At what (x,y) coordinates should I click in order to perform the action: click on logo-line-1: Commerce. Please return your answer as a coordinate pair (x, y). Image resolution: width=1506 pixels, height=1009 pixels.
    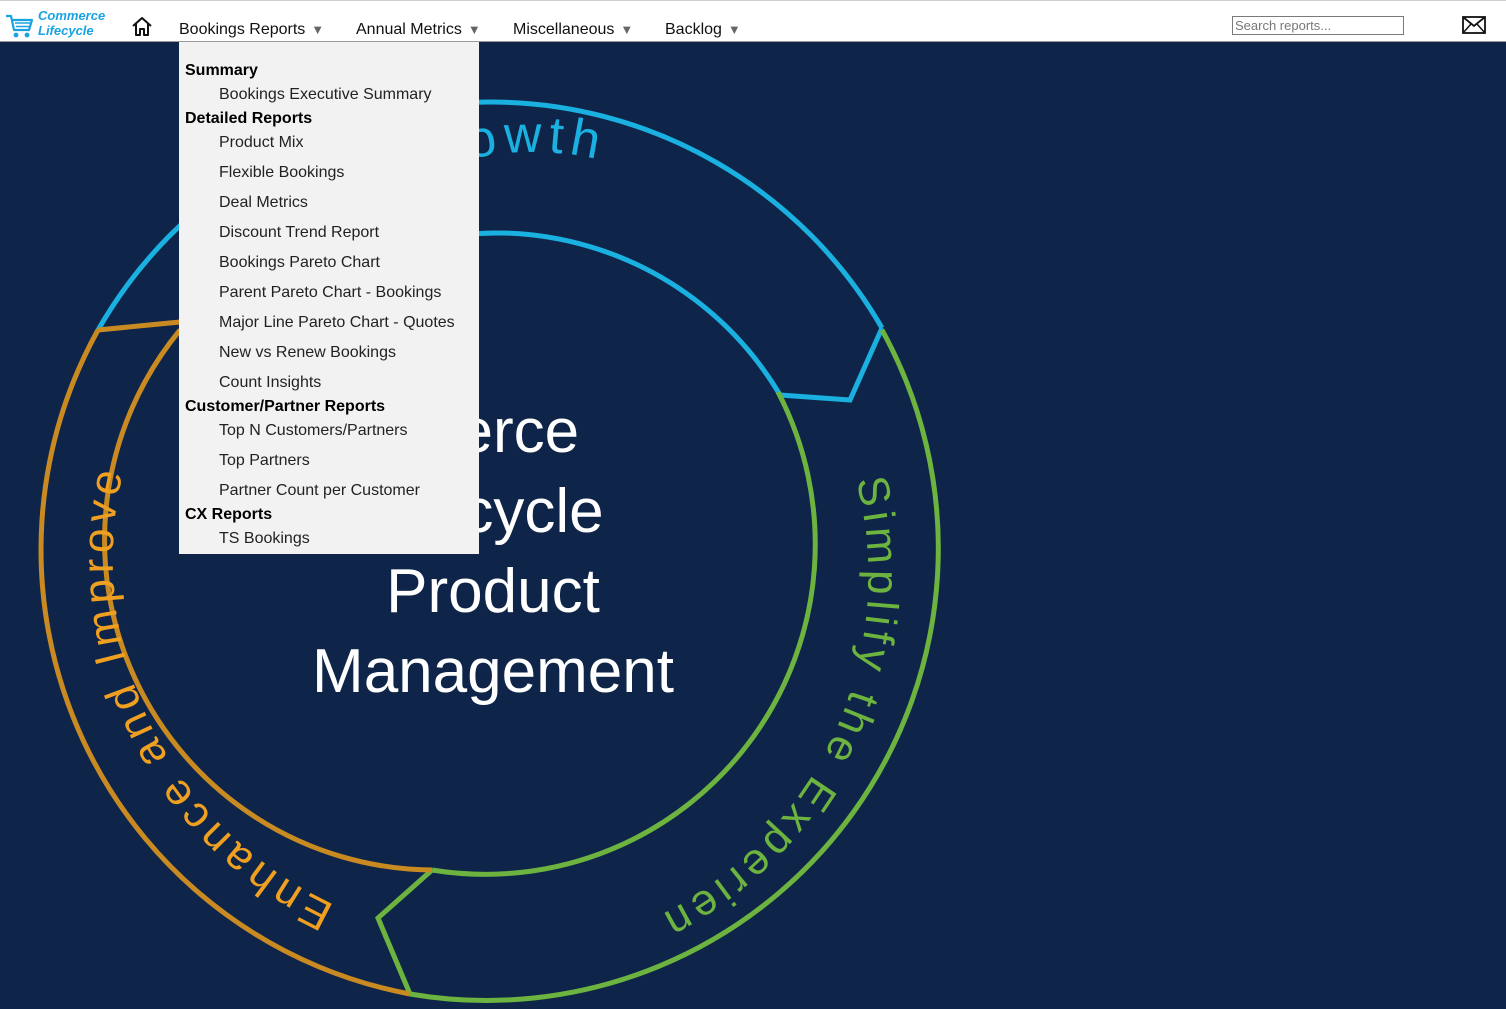
    Looking at the image, I should click on (72, 15).